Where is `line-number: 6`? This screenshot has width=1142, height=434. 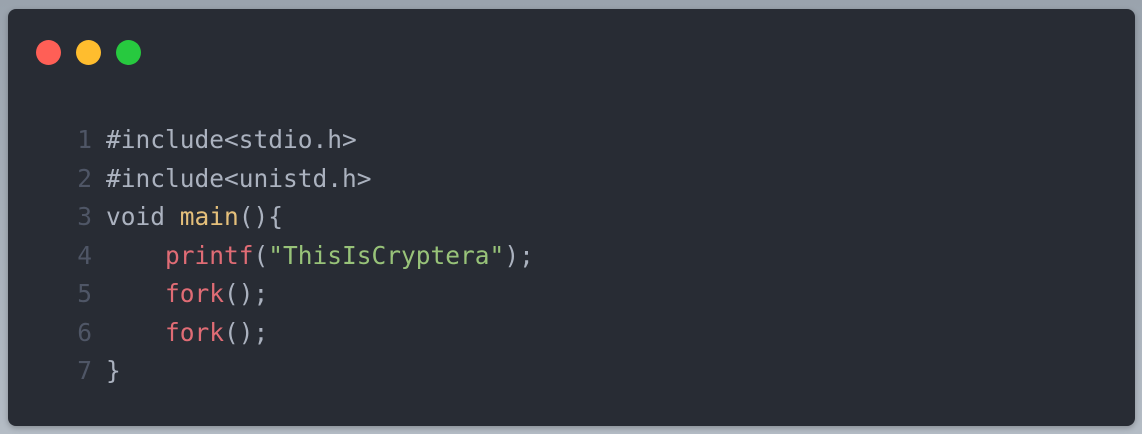
line-number: 6 is located at coordinates (84, 332).